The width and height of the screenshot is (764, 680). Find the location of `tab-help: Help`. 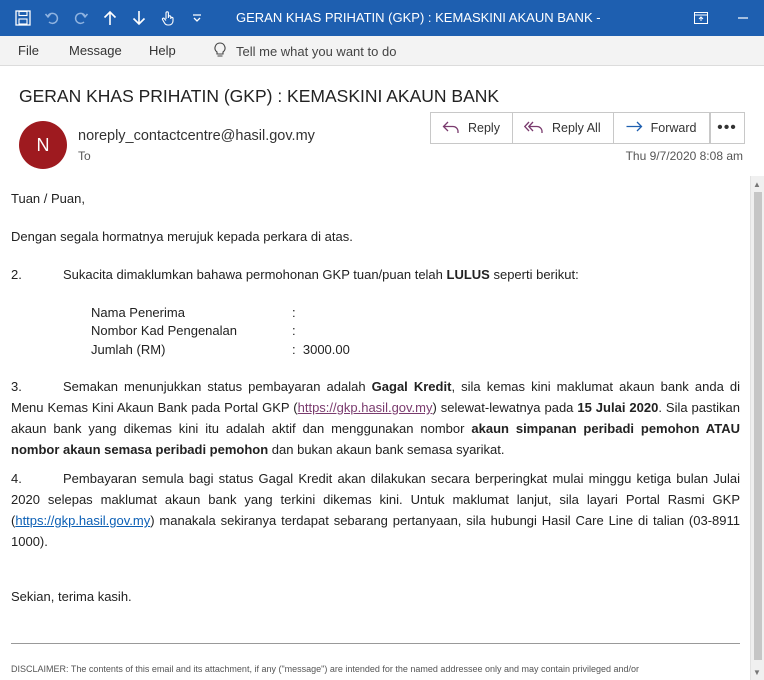

tab-help: Help is located at coordinates (162, 50).